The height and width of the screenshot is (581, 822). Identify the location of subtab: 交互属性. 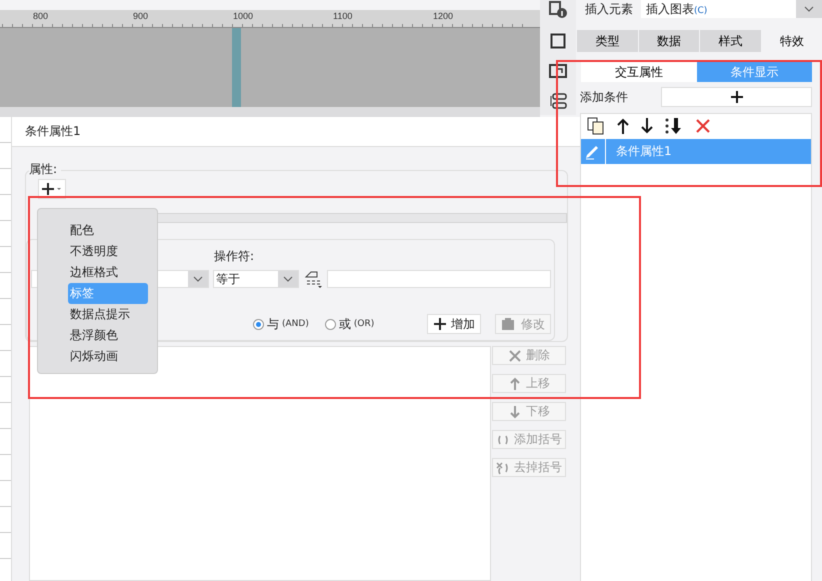
(638, 72).